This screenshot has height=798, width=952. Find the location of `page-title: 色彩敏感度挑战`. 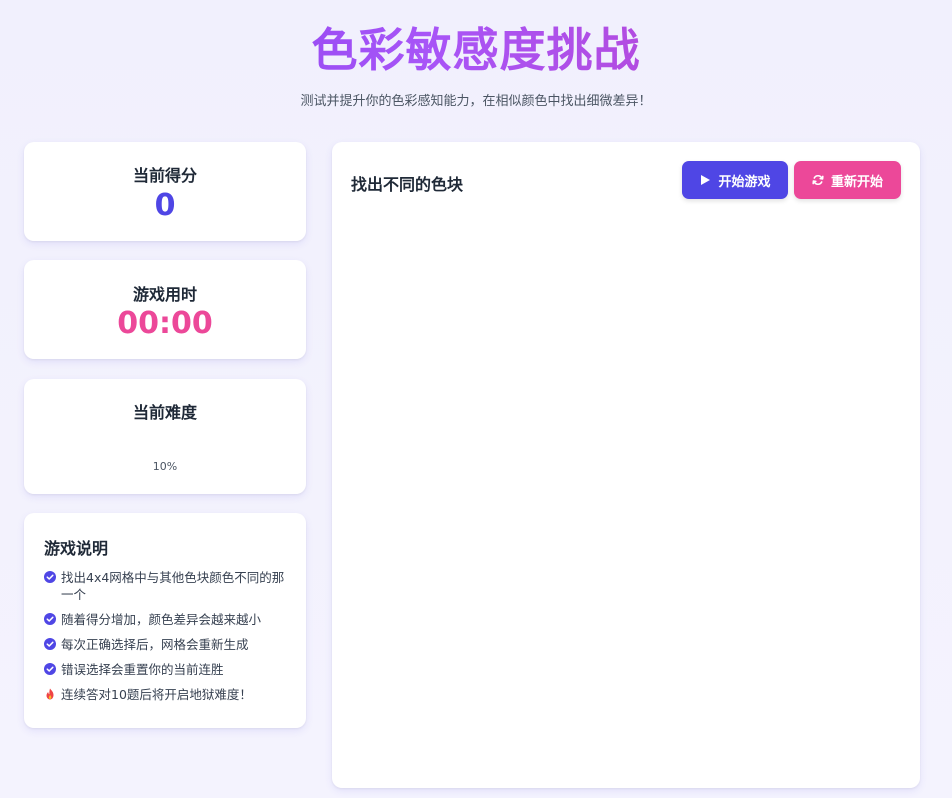

page-title: 色彩敏感度挑战 is located at coordinates (476, 47).